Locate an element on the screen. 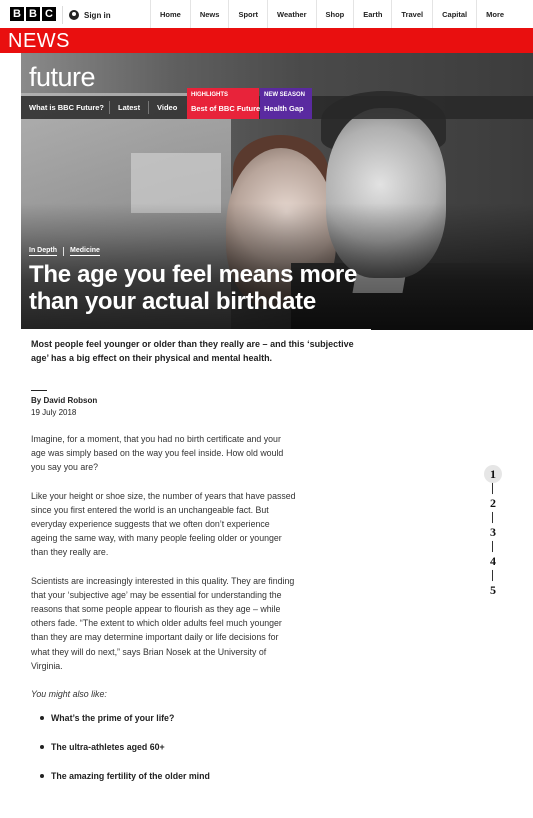  news-bar: NEWS is located at coordinates (266, 40).